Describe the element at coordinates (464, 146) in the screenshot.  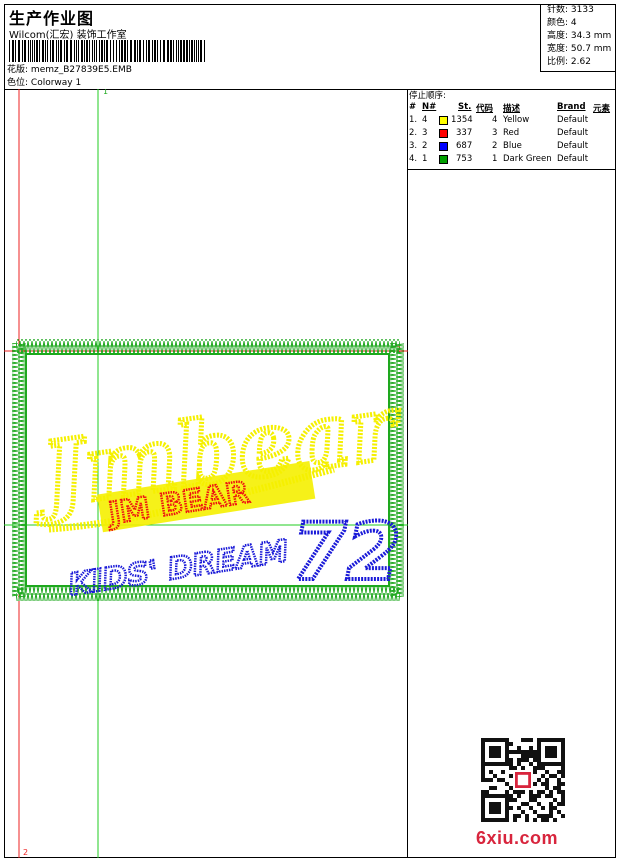
I see `row-st: 687` at that location.